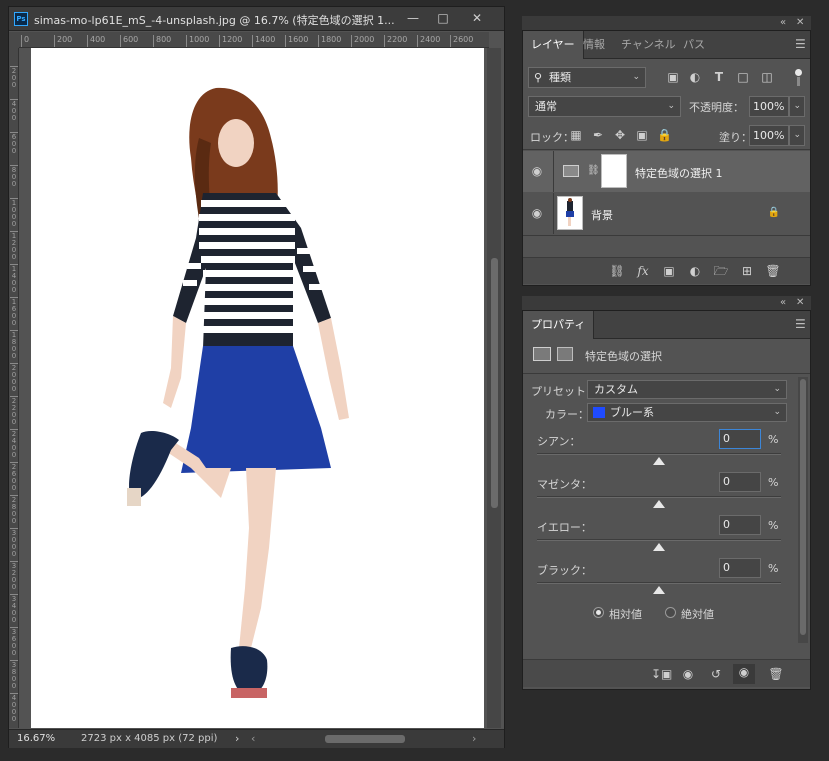 This screenshot has width=829, height=761. Describe the element at coordinates (719, 77) in the screenshot. I see `type-filter-icon: T` at that location.